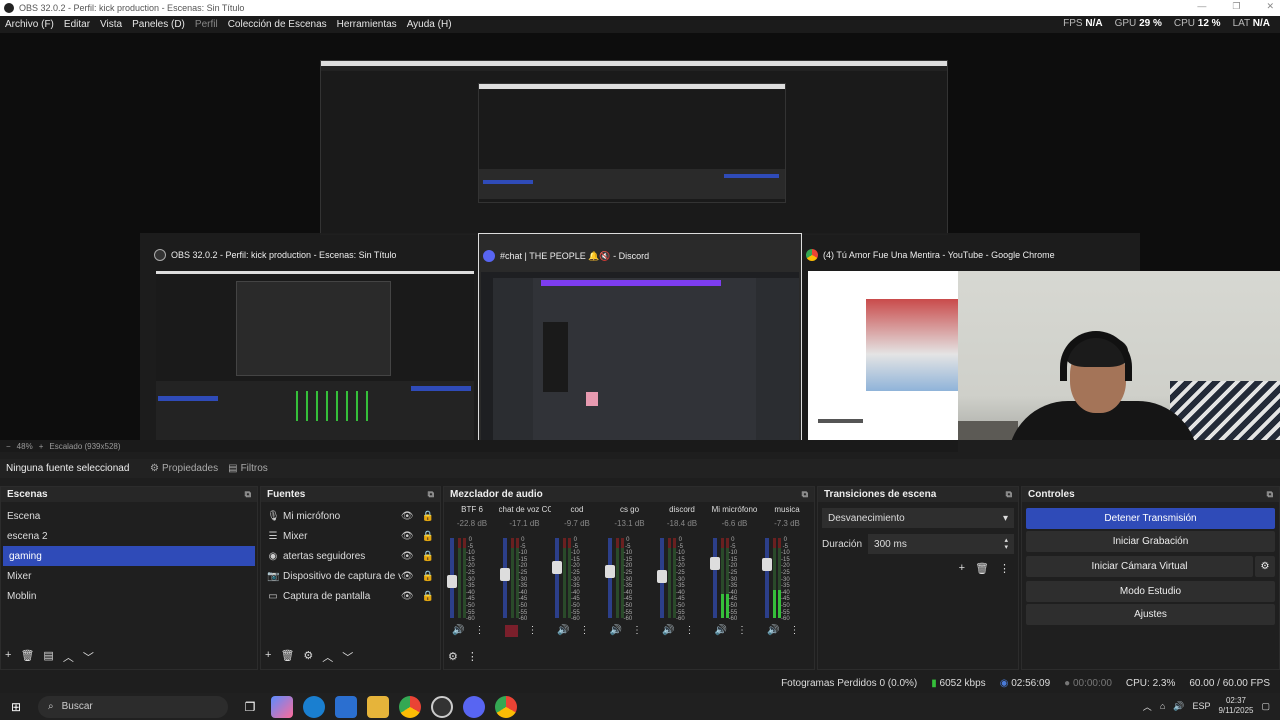  I want to click on advanced-audio-icon: ⚙, so click(453, 656).